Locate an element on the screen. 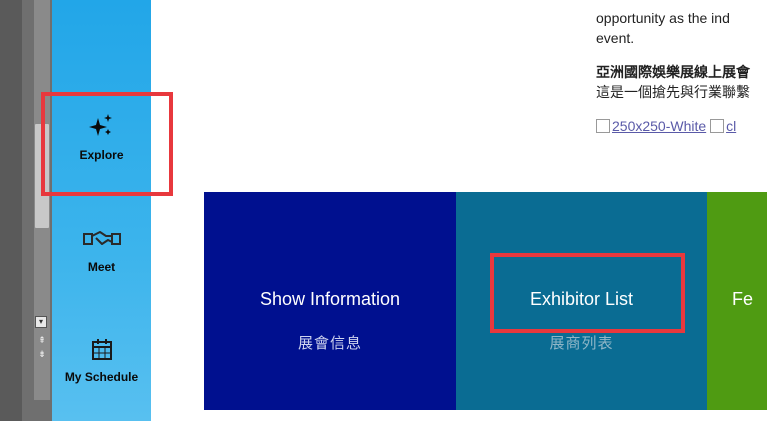 This screenshot has width=767, height=421. image-links: 250x250-White cl is located at coordinates (681, 126).